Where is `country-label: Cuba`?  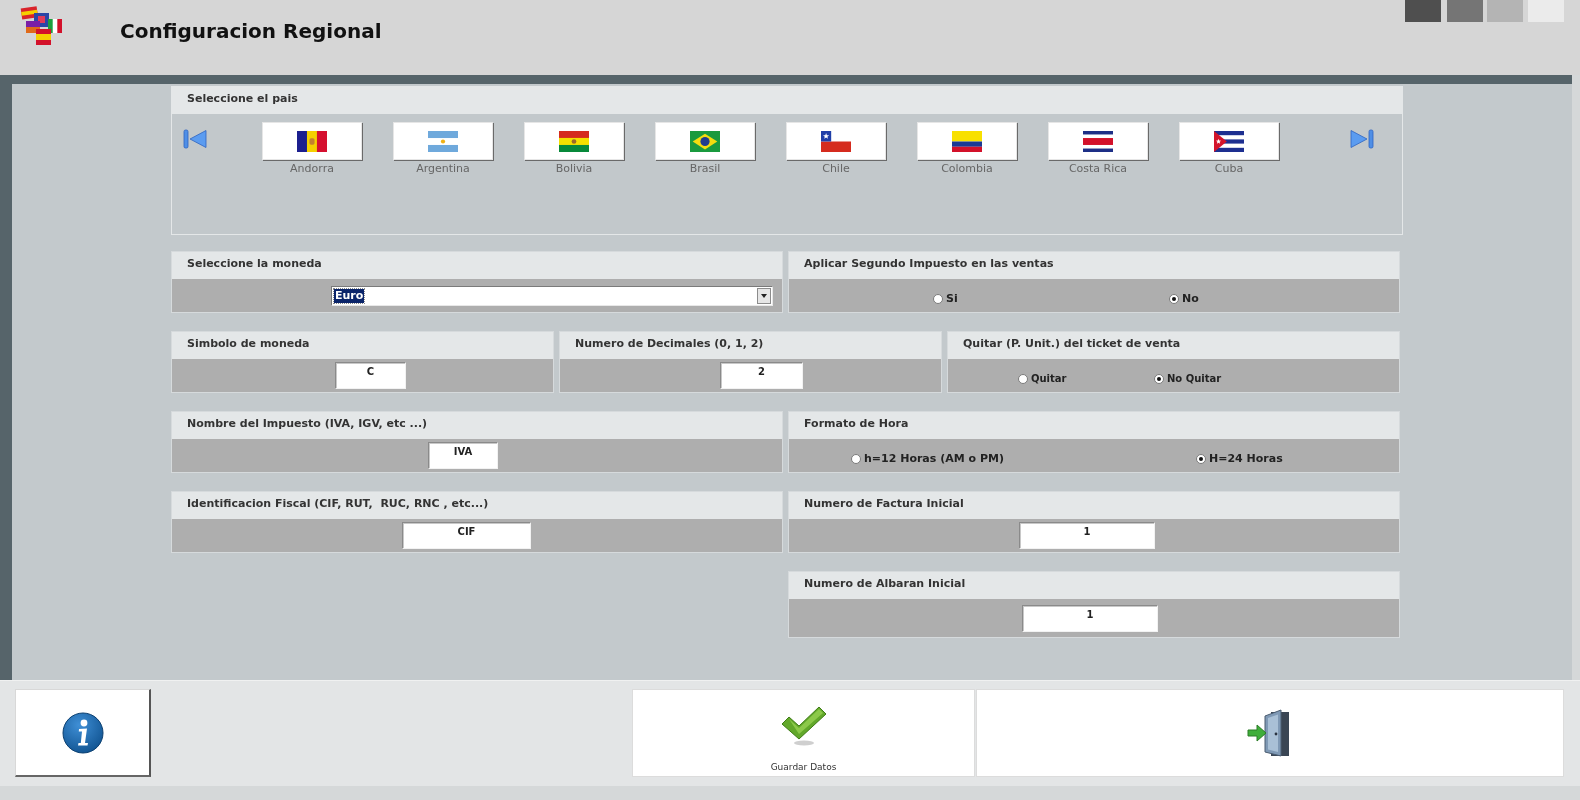 country-label: Cuba is located at coordinates (1229, 169).